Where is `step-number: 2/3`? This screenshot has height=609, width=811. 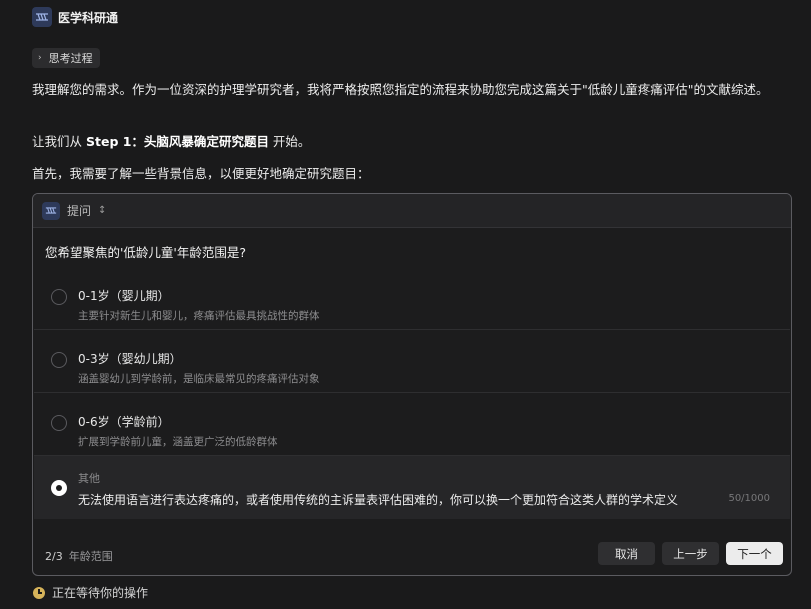
step-number: 2/3 is located at coordinates (54, 556).